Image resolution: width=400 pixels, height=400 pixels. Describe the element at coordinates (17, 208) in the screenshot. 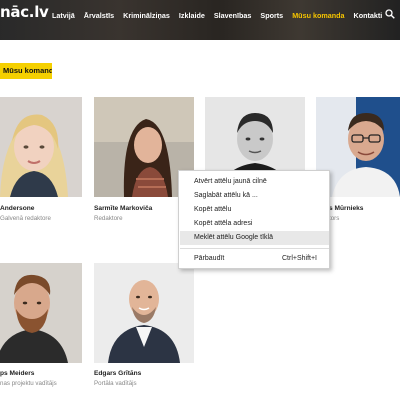

I see `team-member-name: Andersone` at that location.